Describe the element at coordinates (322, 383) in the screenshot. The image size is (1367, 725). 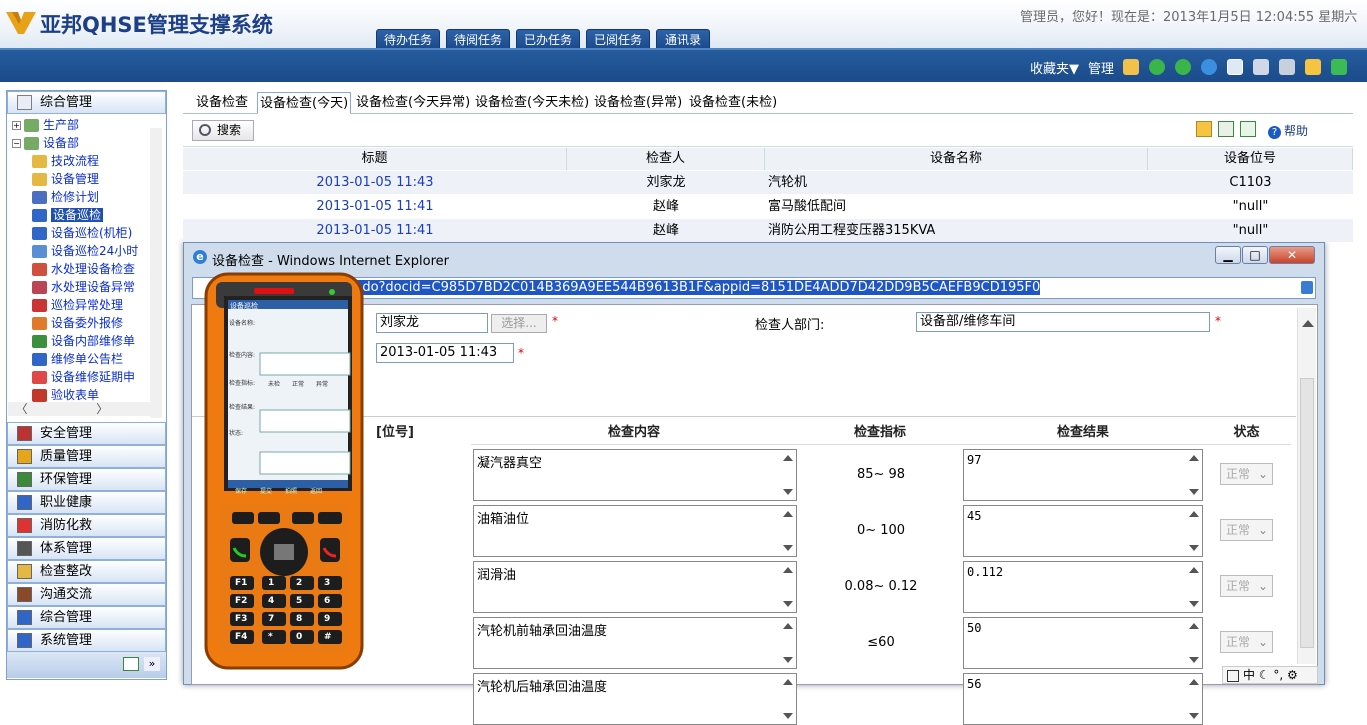
I see `phone-radio: 异常` at that location.